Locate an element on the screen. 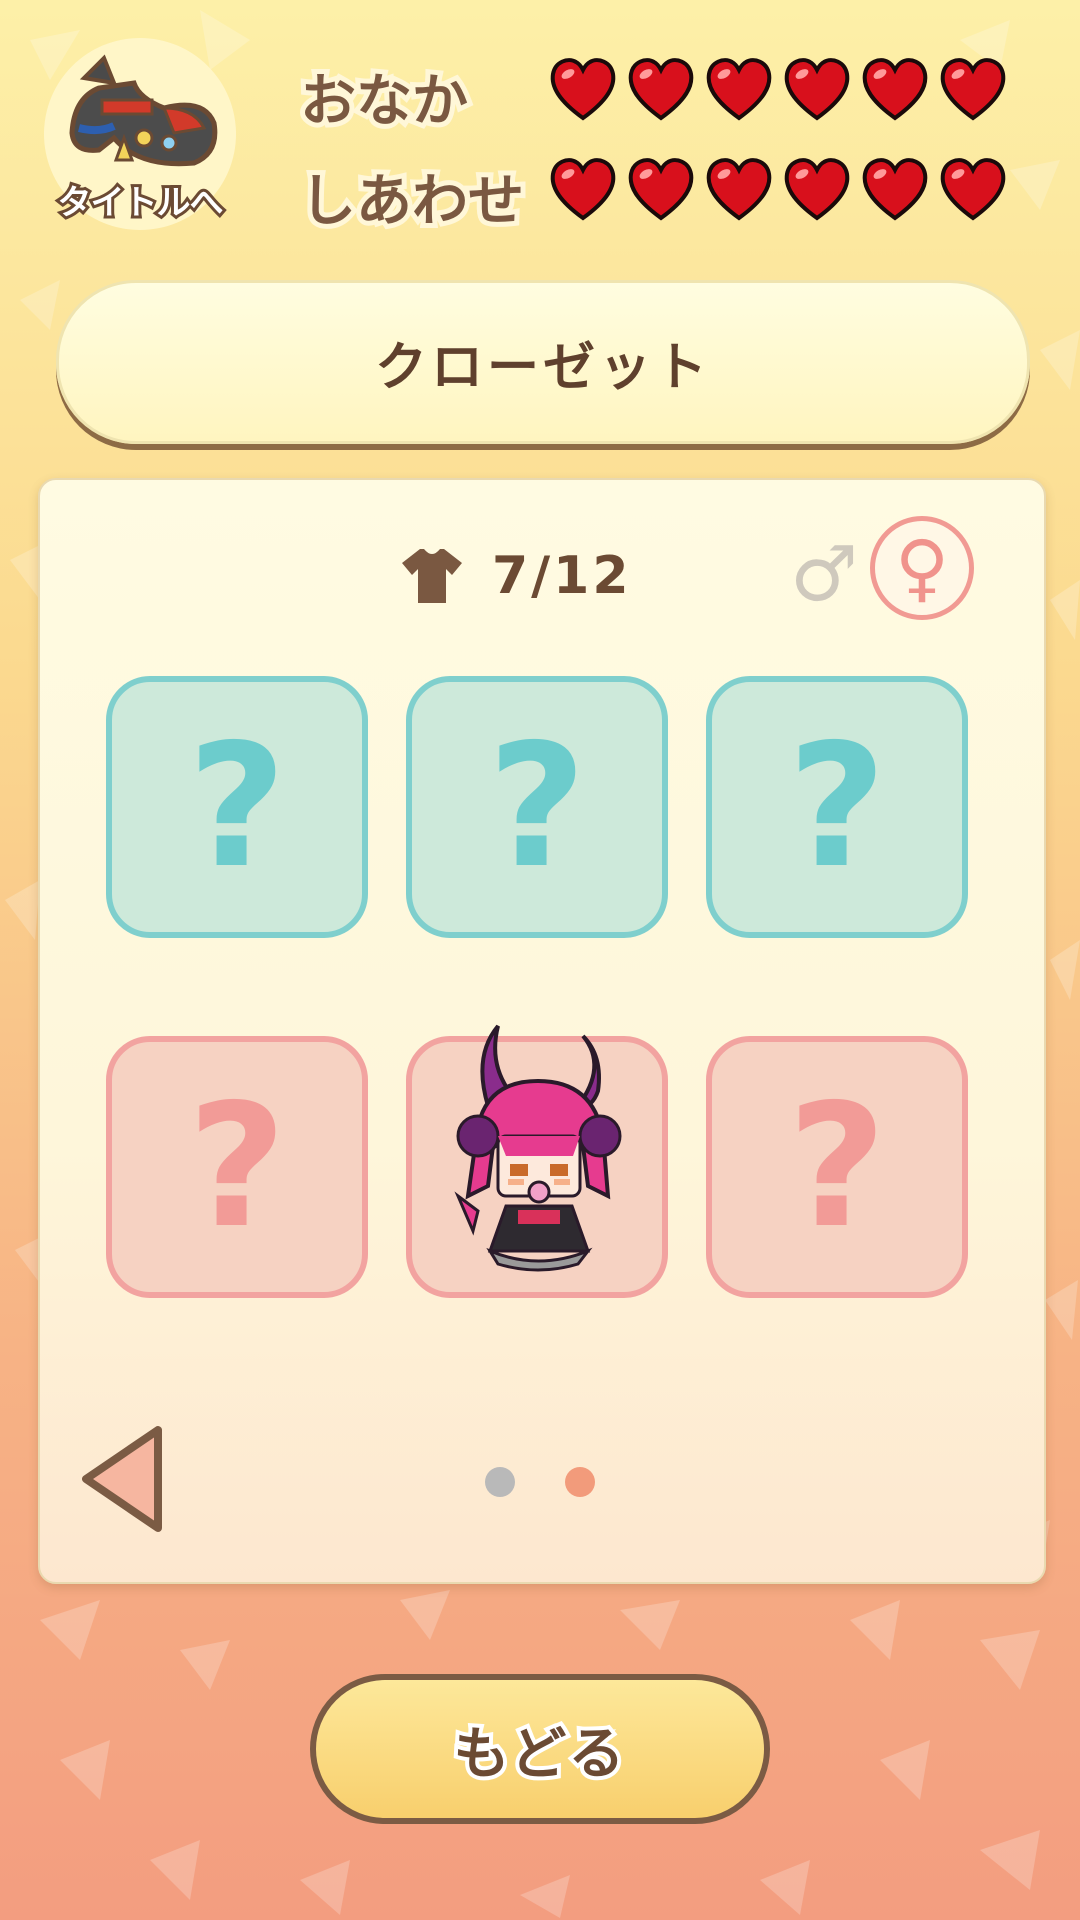 This screenshot has width=1080, height=1920. page-dot-2-active is located at coordinates (580, 1482).